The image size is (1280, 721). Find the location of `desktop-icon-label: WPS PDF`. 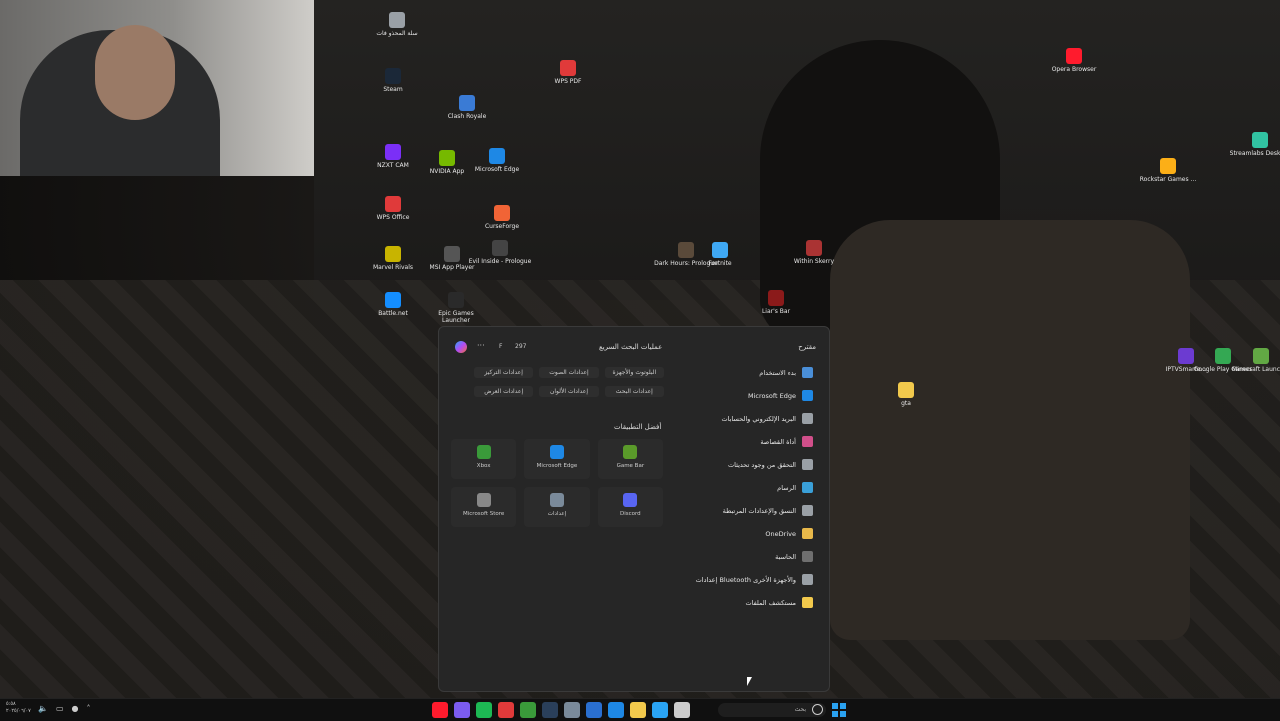

desktop-icon-label: WPS PDF is located at coordinates (568, 81).